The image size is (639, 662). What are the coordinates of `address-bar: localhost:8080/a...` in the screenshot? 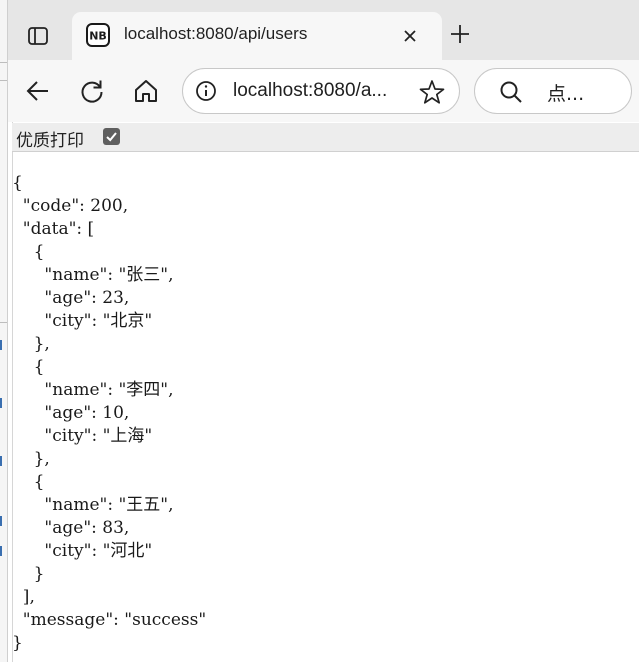 It's located at (321, 91).